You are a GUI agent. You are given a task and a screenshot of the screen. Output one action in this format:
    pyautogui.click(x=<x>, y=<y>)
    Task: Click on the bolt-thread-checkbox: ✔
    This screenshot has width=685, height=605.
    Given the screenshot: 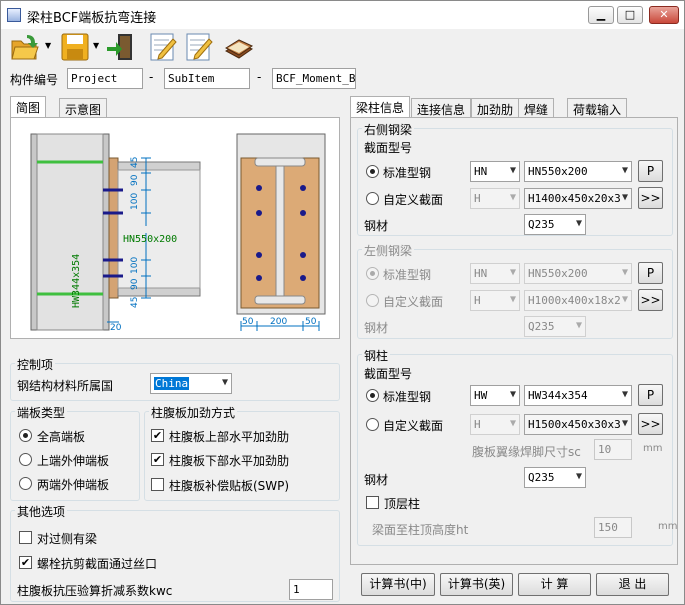 What is the action you would take?
    pyautogui.click(x=25, y=562)
    